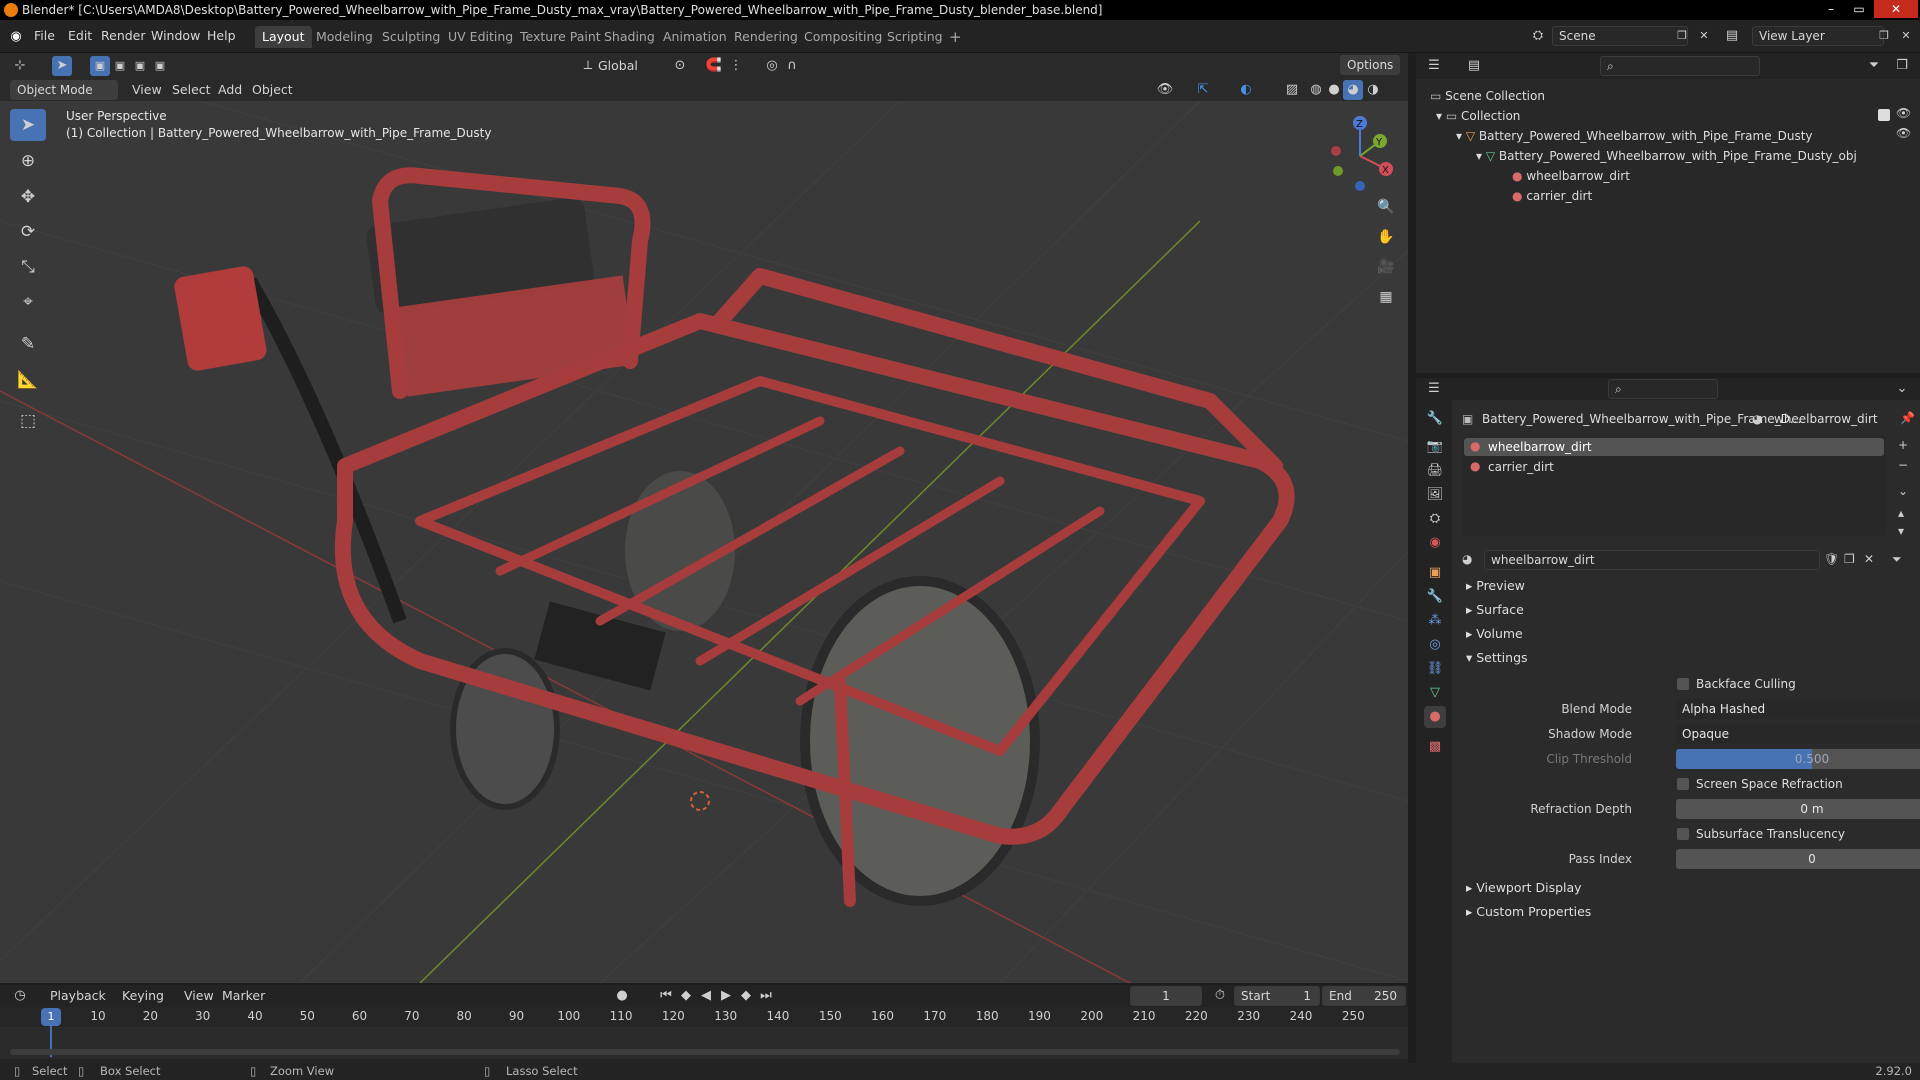  What do you see at coordinates (695, 37) in the screenshot?
I see `tab-animation: Animation` at bounding box center [695, 37].